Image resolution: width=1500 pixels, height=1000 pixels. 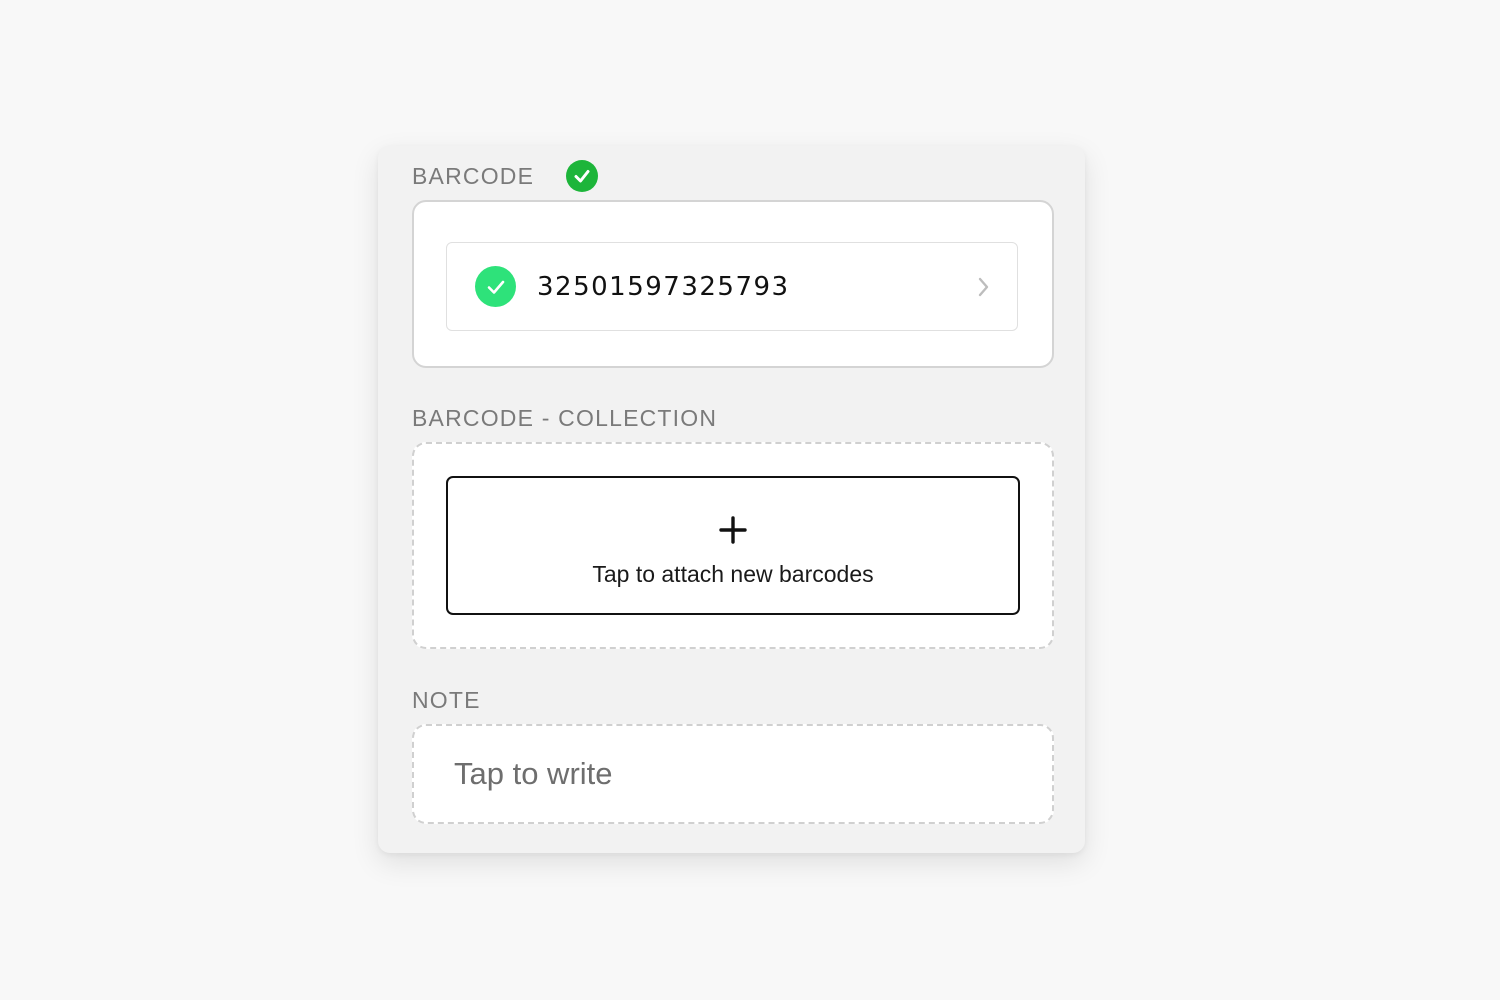 I want to click on barcode-label-row: BARCODE, so click(x=505, y=176).